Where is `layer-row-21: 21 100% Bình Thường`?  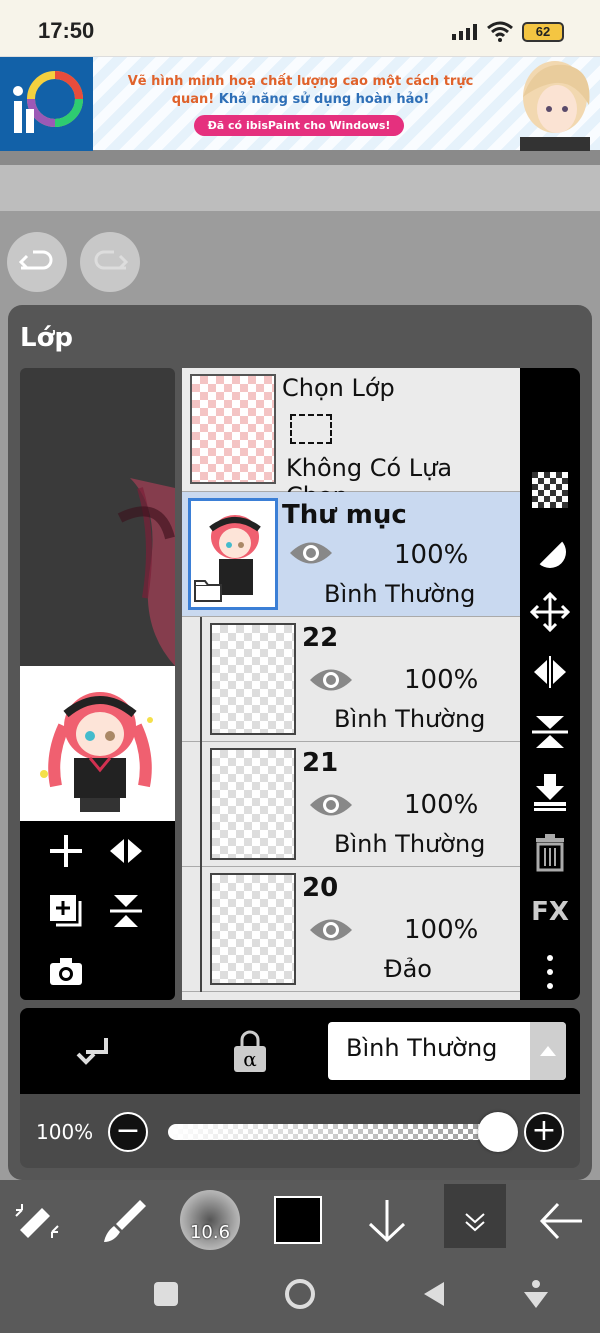 layer-row-21: 21 100% Bình Thường is located at coordinates (351, 804).